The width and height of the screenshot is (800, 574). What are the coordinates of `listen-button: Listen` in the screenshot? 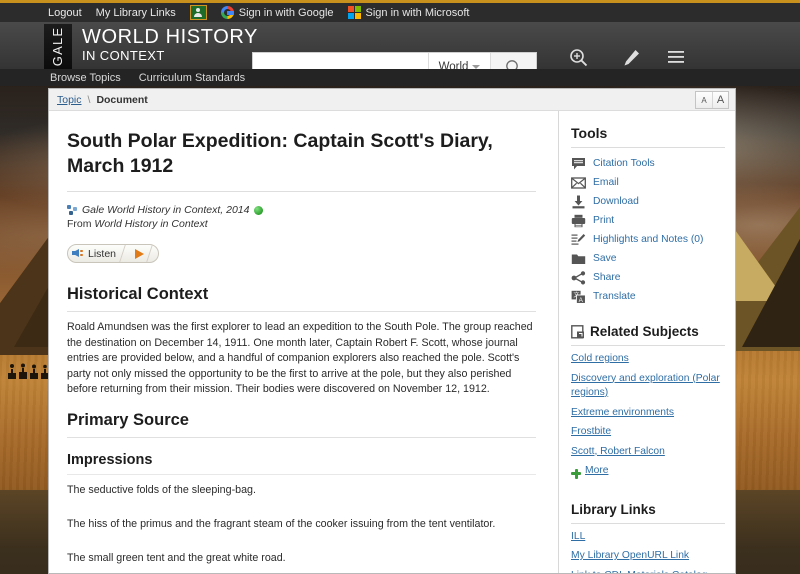 It's located at (113, 253).